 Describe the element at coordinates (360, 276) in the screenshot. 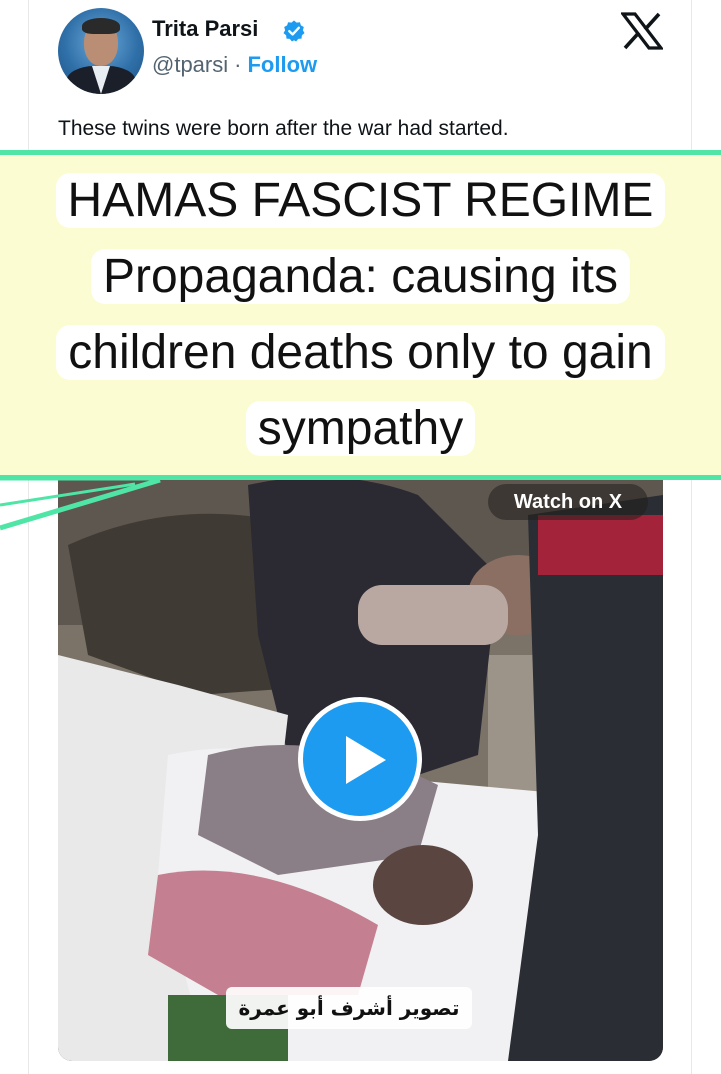

I see `banner-line-2: Propaganda: causing its` at that location.